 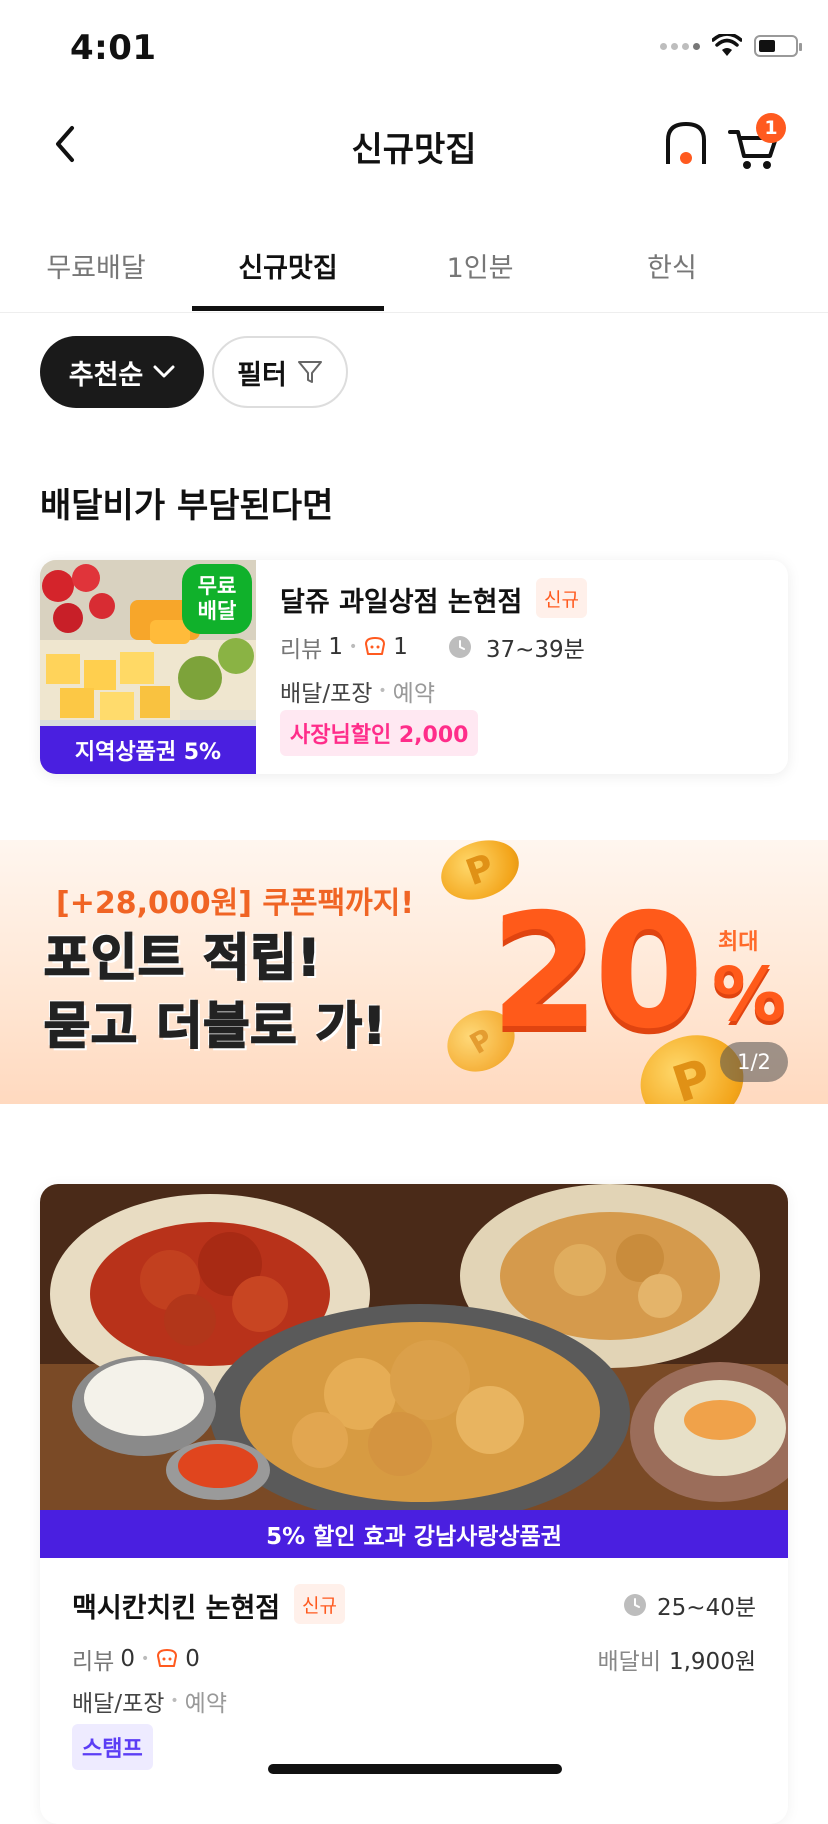 I want to click on stamp-tag: 스탬프, so click(x=112, y=1747).